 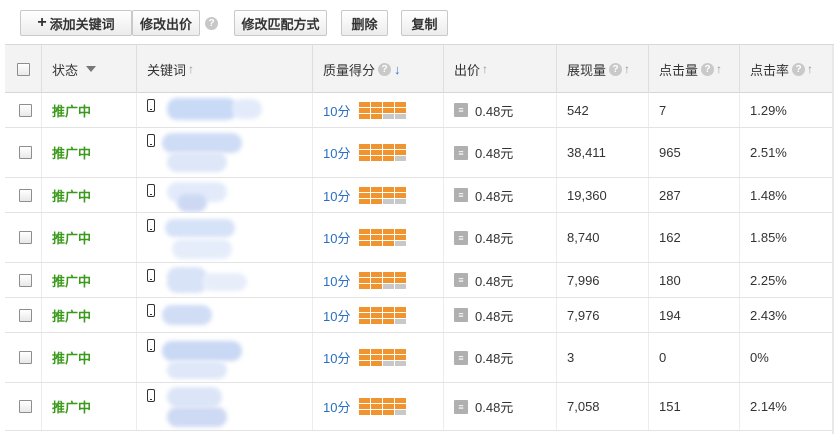 What do you see at coordinates (583, 237) in the screenshot?
I see `impressions-value: 8,740` at bounding box center [583, 237].